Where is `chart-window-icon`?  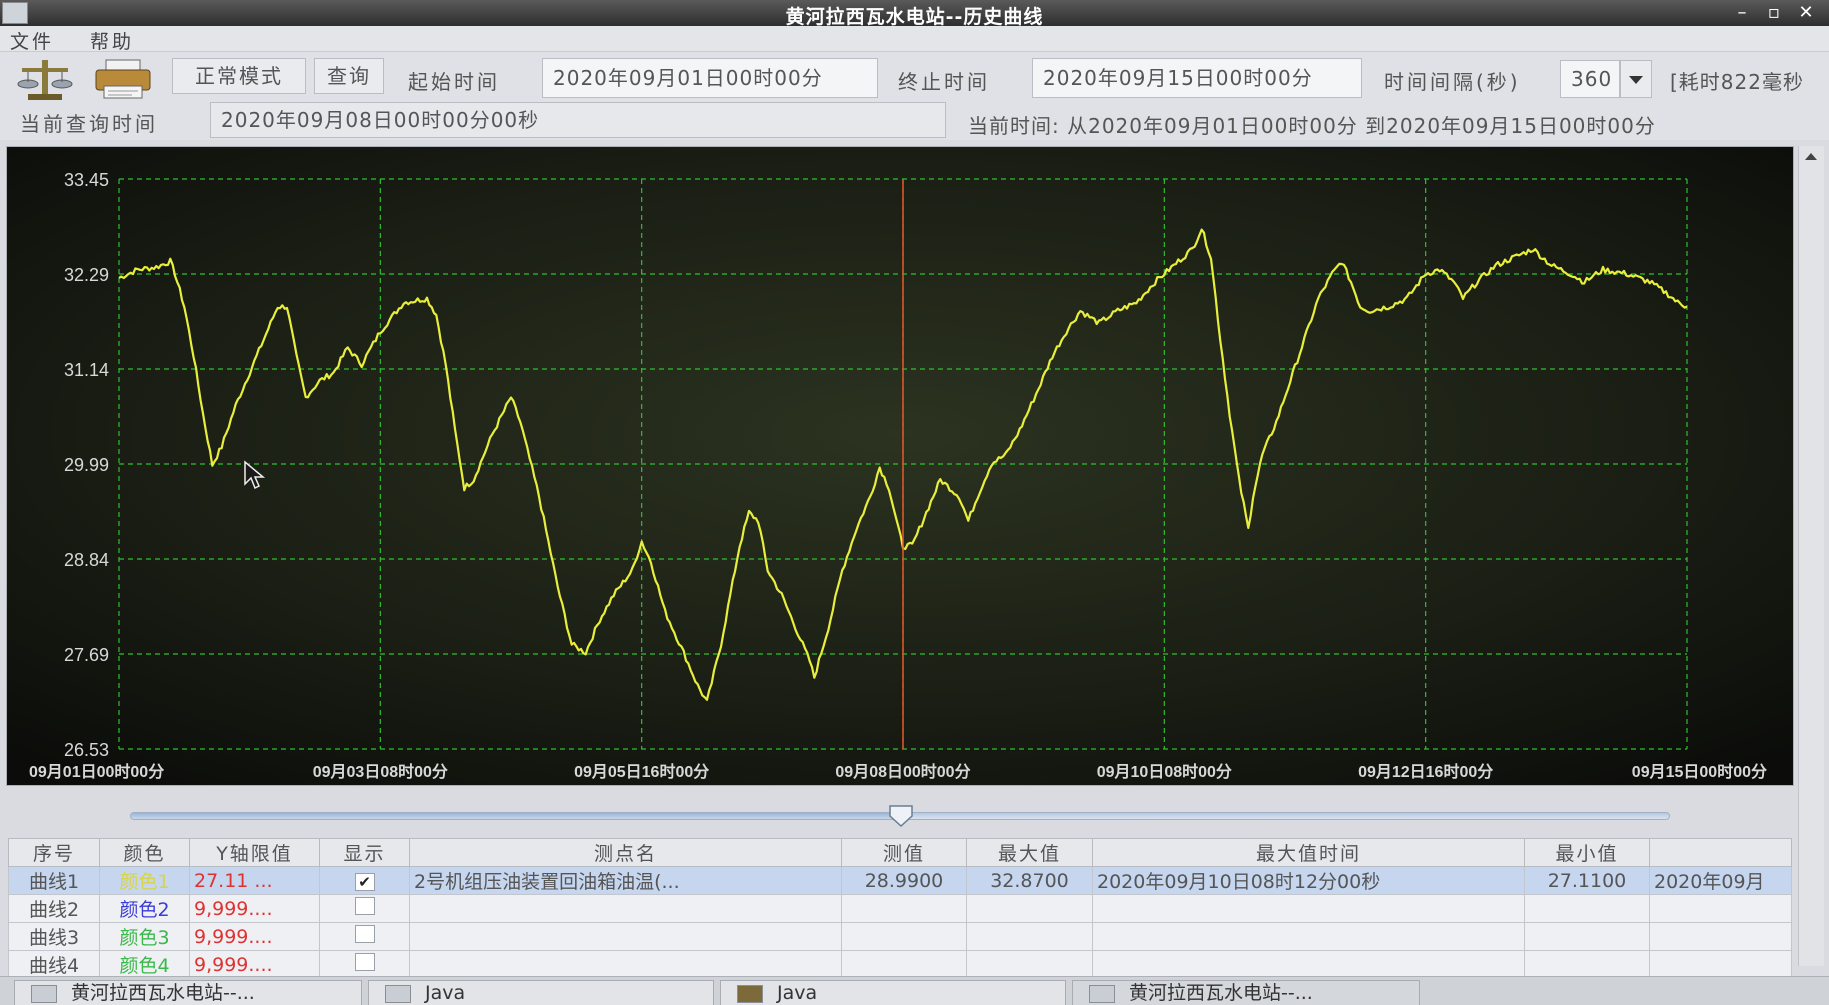 chart-window-icon is located at coordinates (1102, 994).